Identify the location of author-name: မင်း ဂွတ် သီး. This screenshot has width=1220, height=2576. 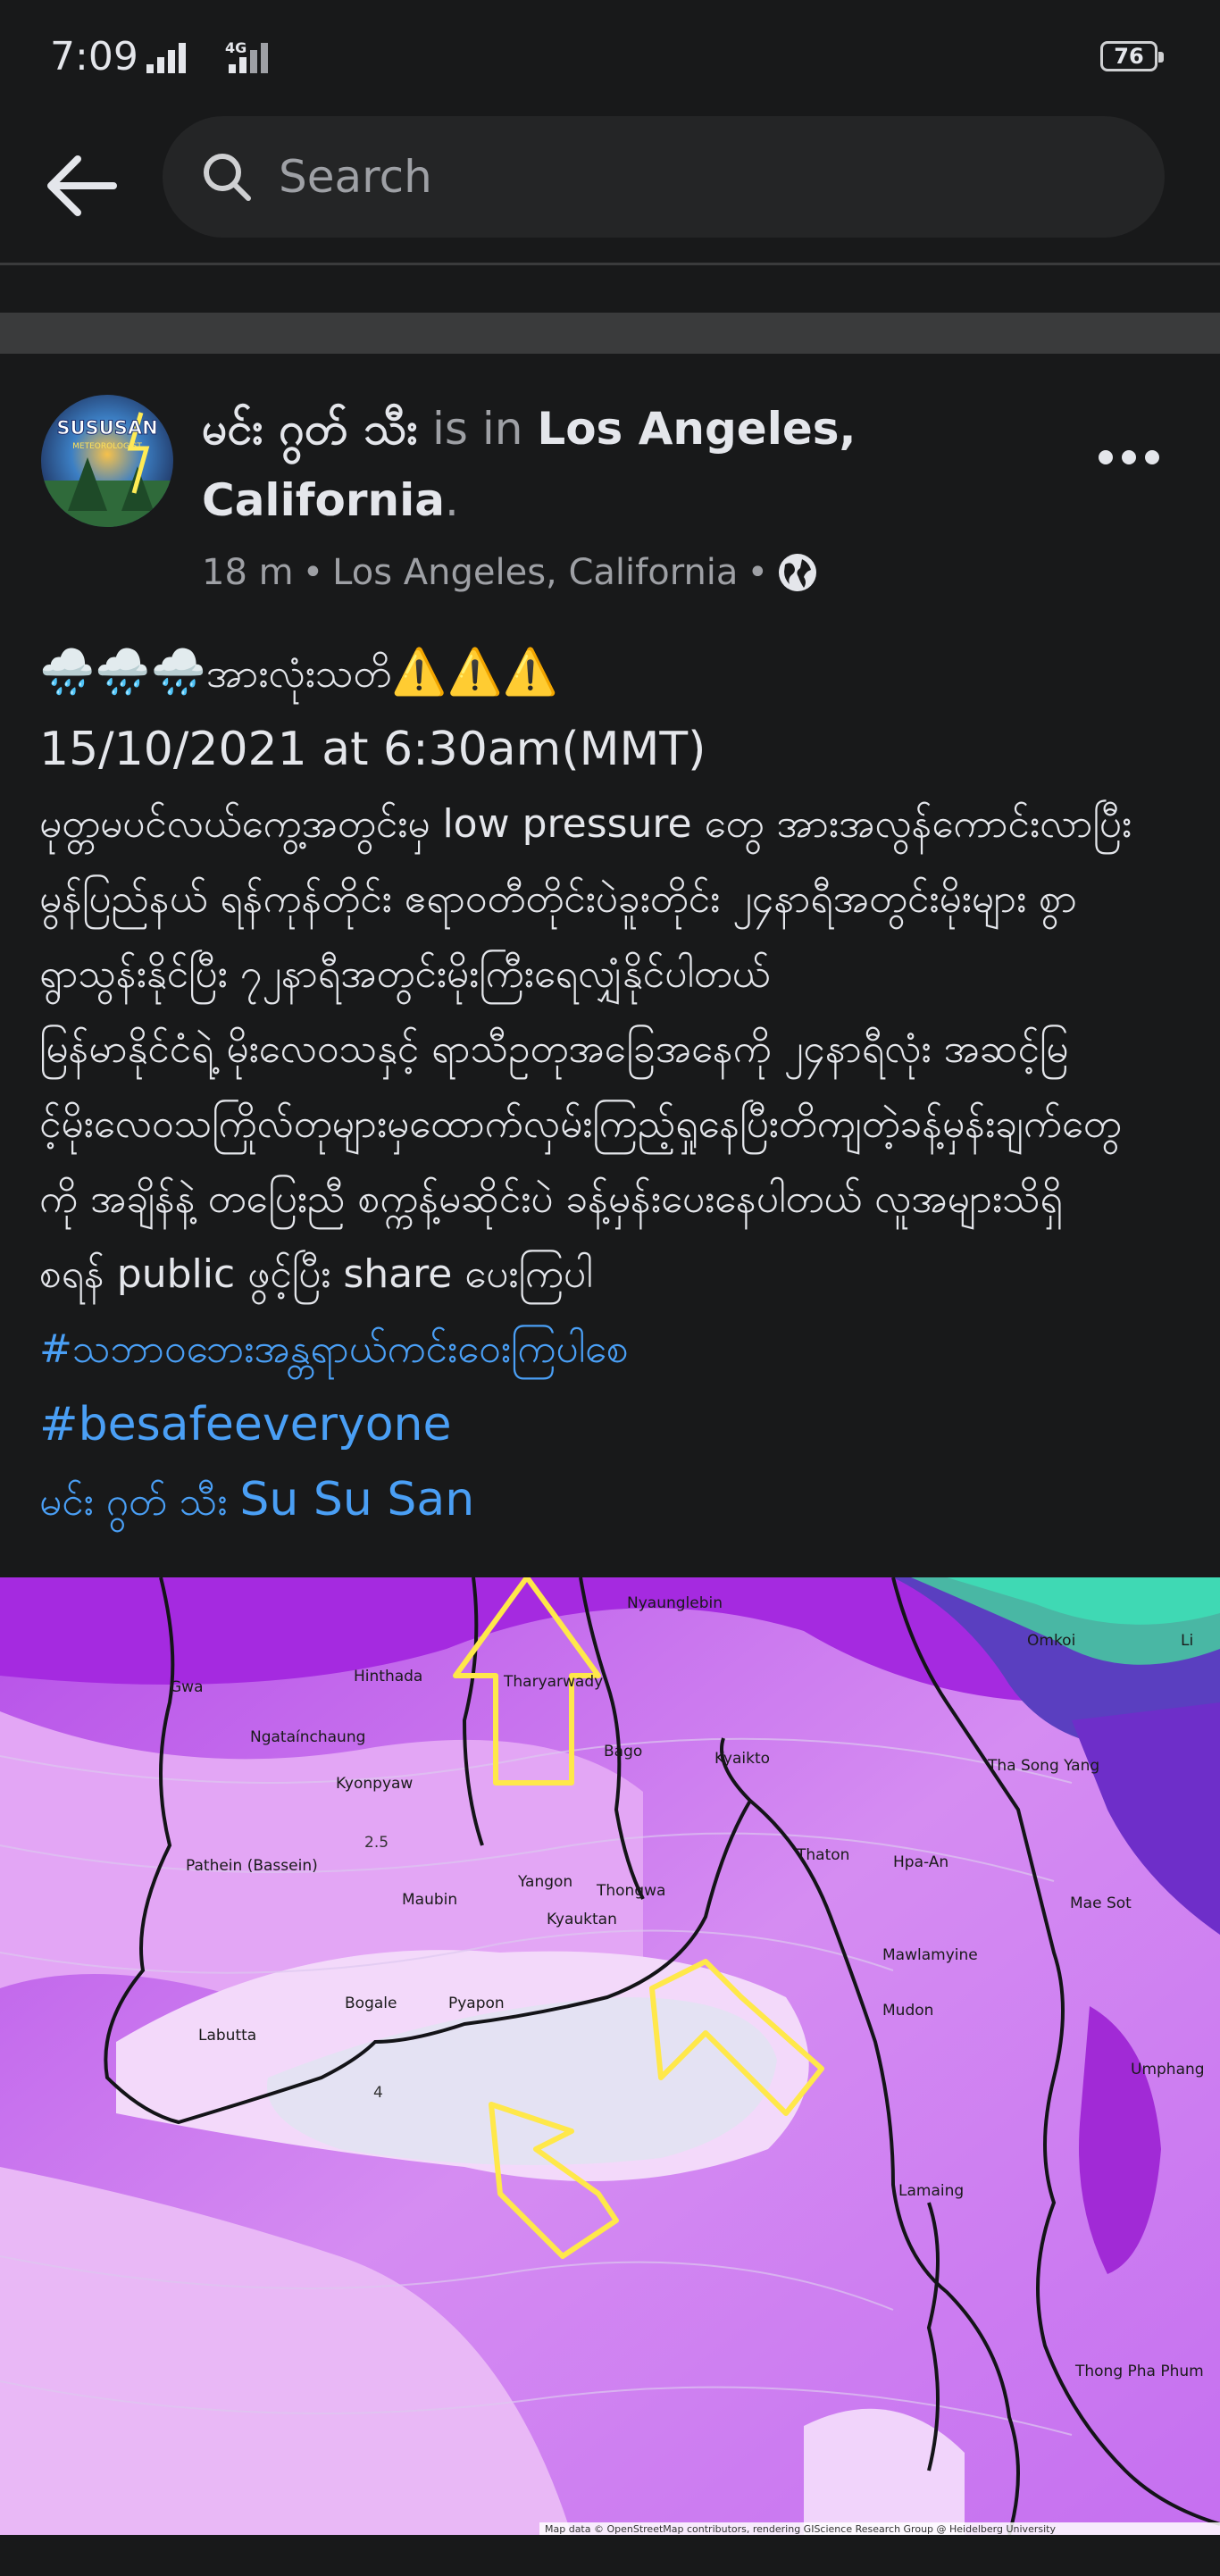
(310, 429).